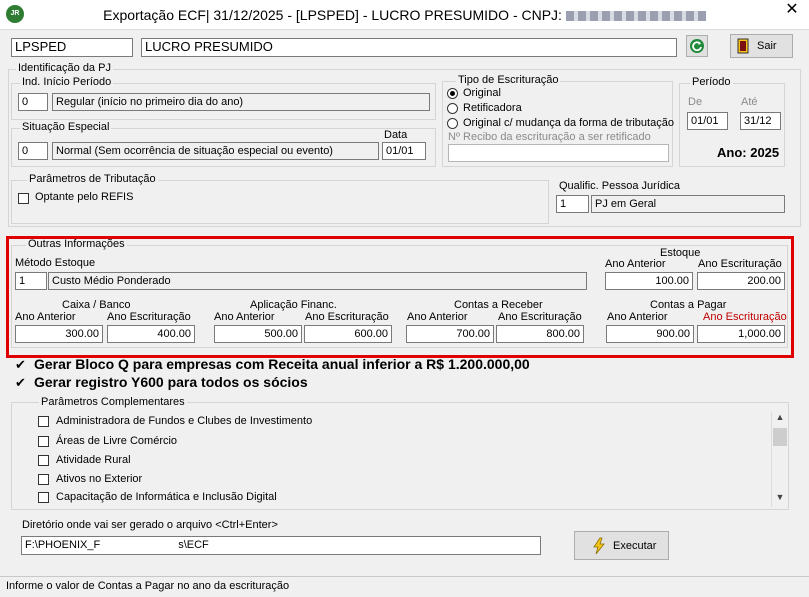 The image size is (809, 597). I want to click on radio-retificadora-label: Retificadora, so click(492, 108).